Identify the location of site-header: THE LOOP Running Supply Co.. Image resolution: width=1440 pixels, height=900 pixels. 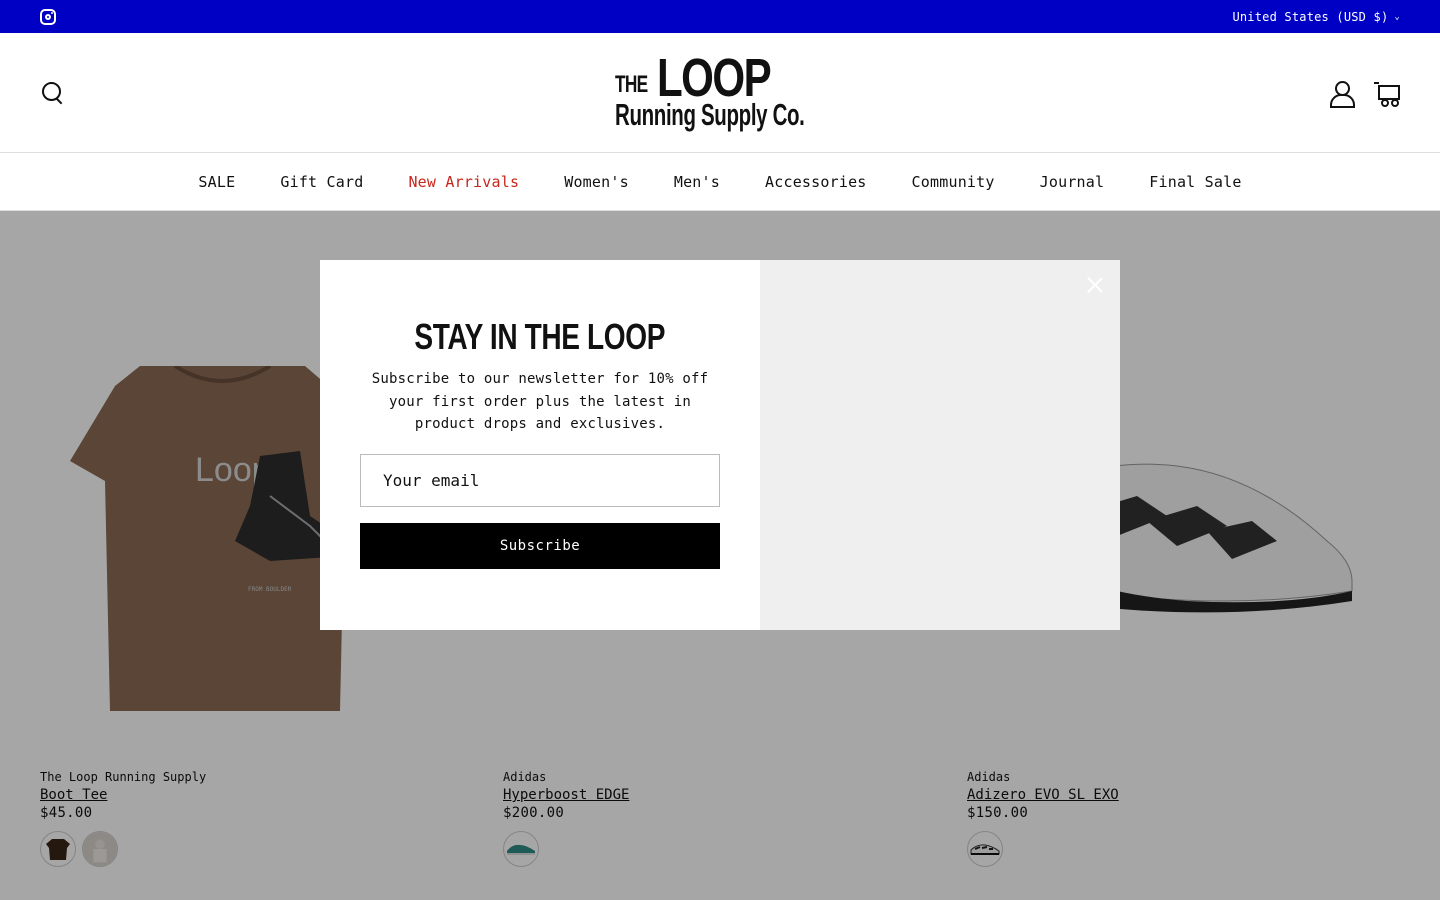
(720, 93).